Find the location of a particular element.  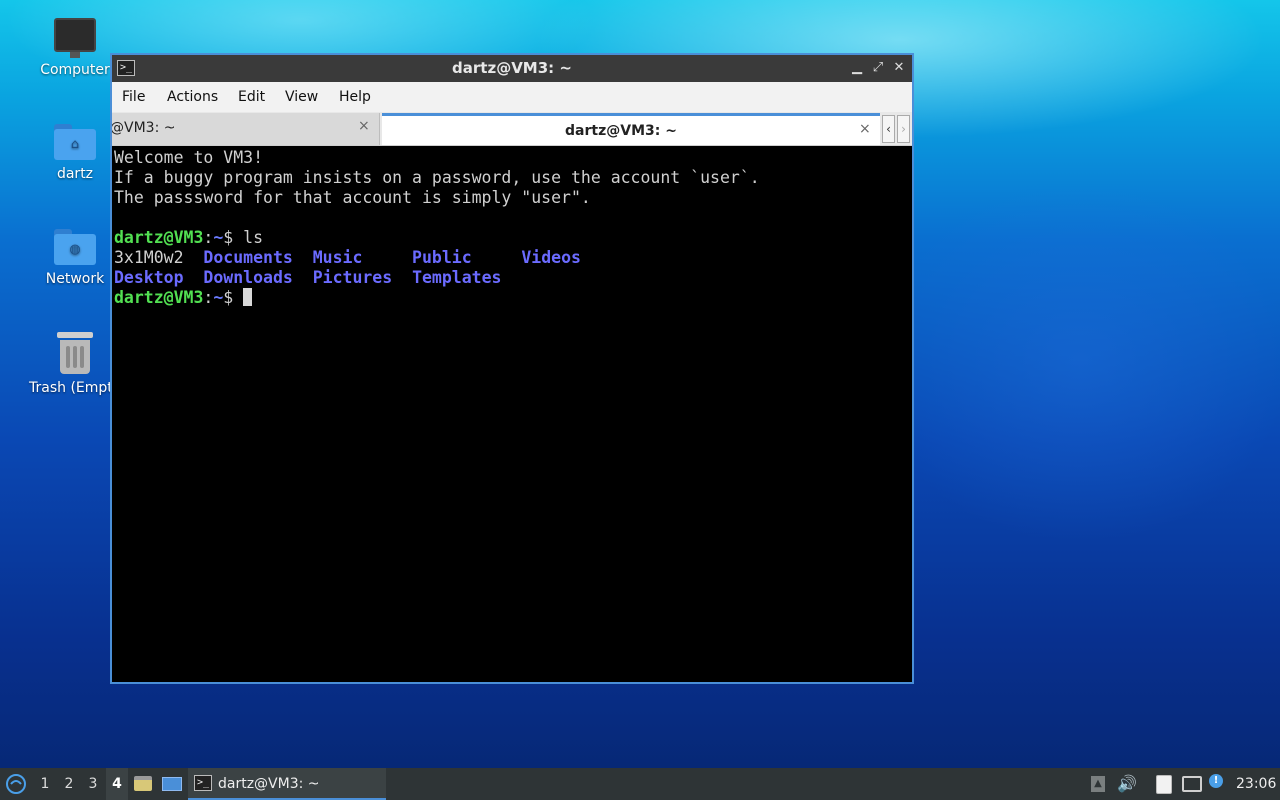

taskbar-window-button: >_ dartz@VM3: ~ is located at coordinates (287, 784).